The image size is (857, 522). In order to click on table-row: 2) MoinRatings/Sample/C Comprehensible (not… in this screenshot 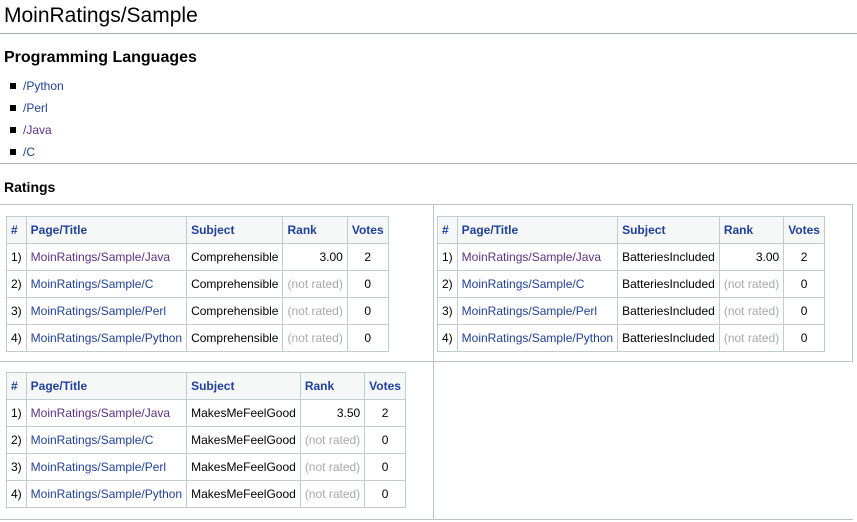, I will do `click(197, 284)`.